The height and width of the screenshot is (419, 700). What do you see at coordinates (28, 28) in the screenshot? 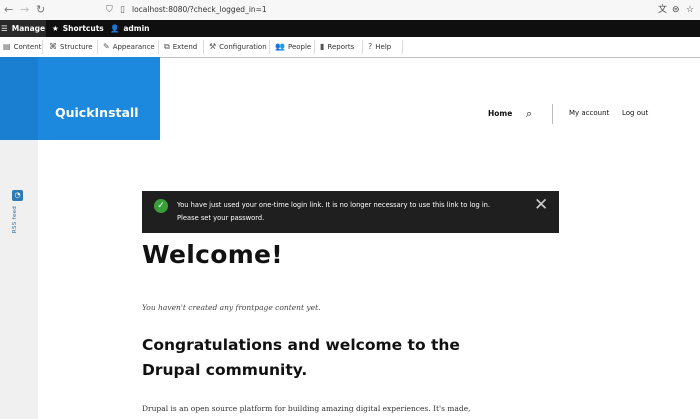
I see `manage-label: Manage` at bounding box center [28, 28].